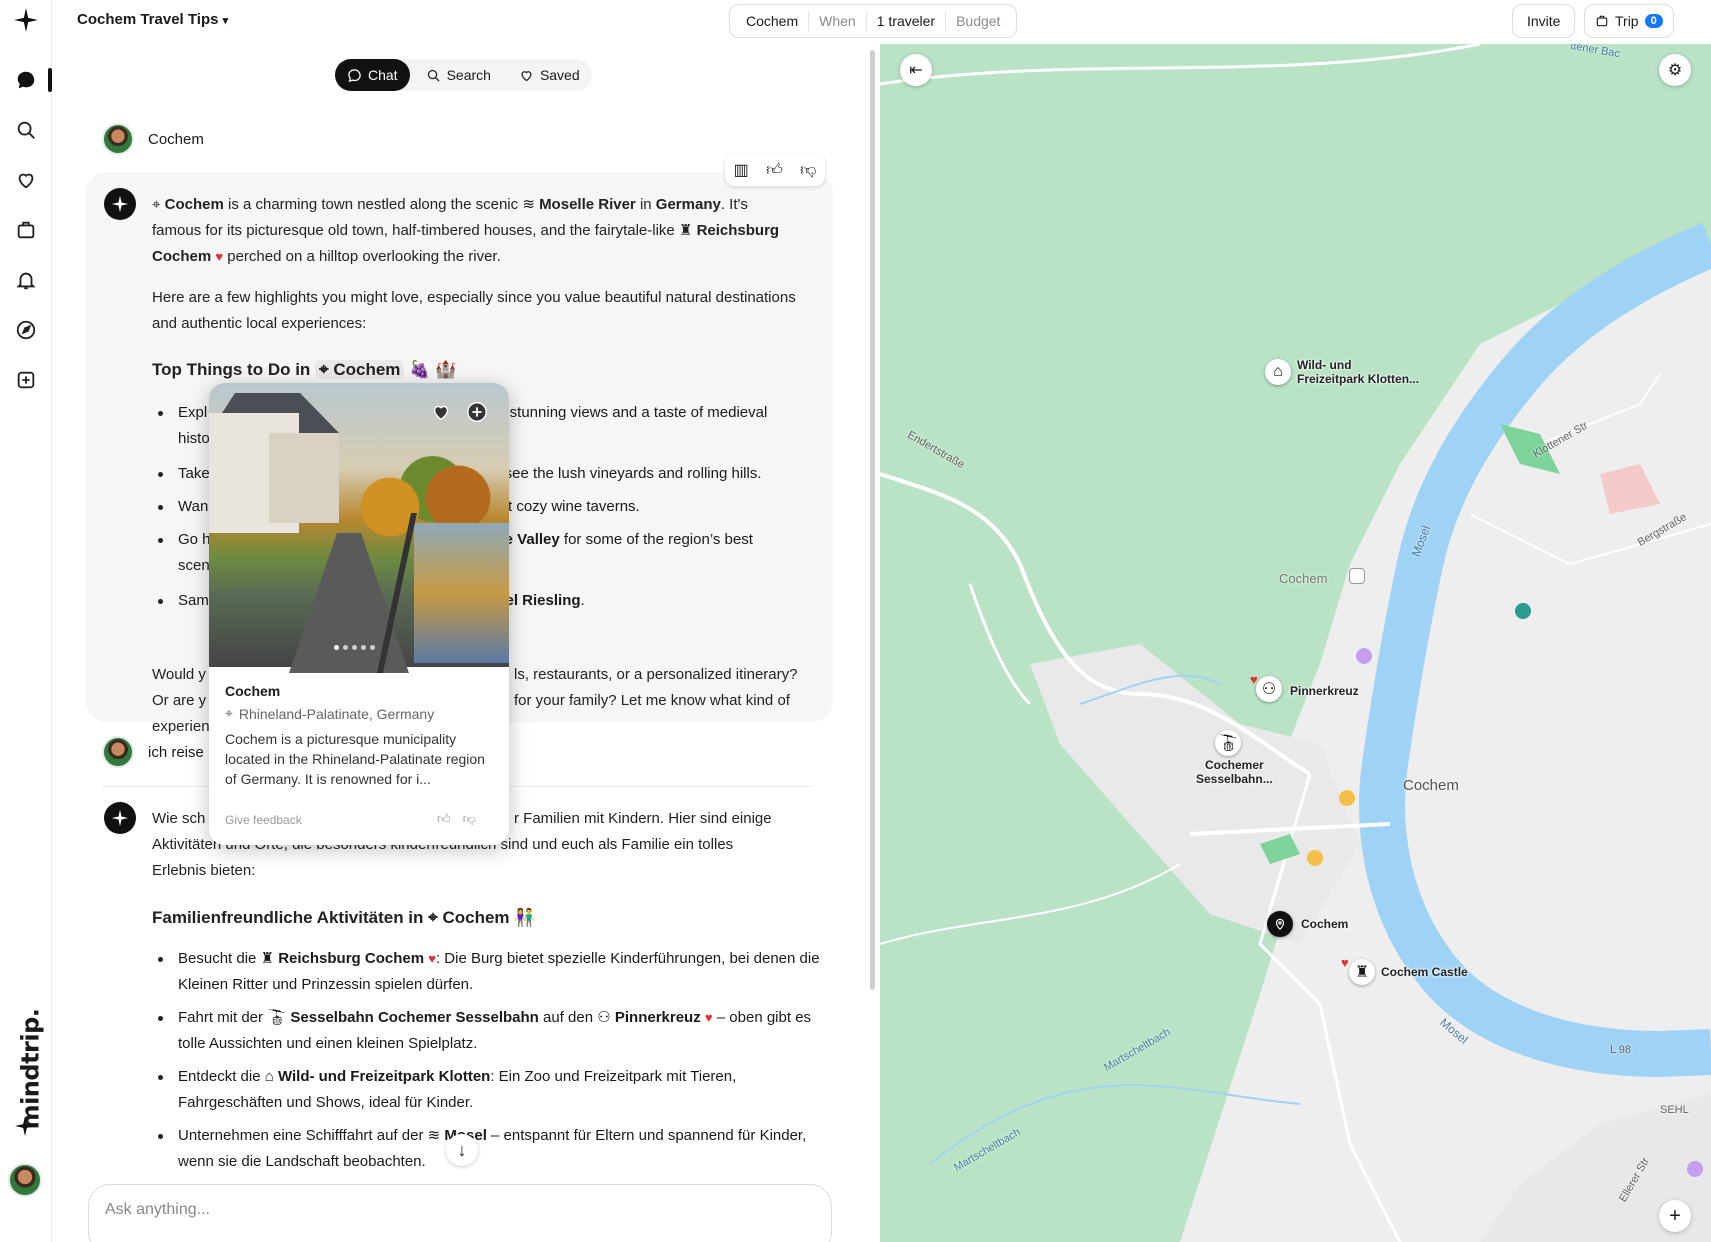  What do you see at coordinates (30, 1069) in the screenshot?
I see `brand-text: mindtrip.` at bounding box center [30, 1069].